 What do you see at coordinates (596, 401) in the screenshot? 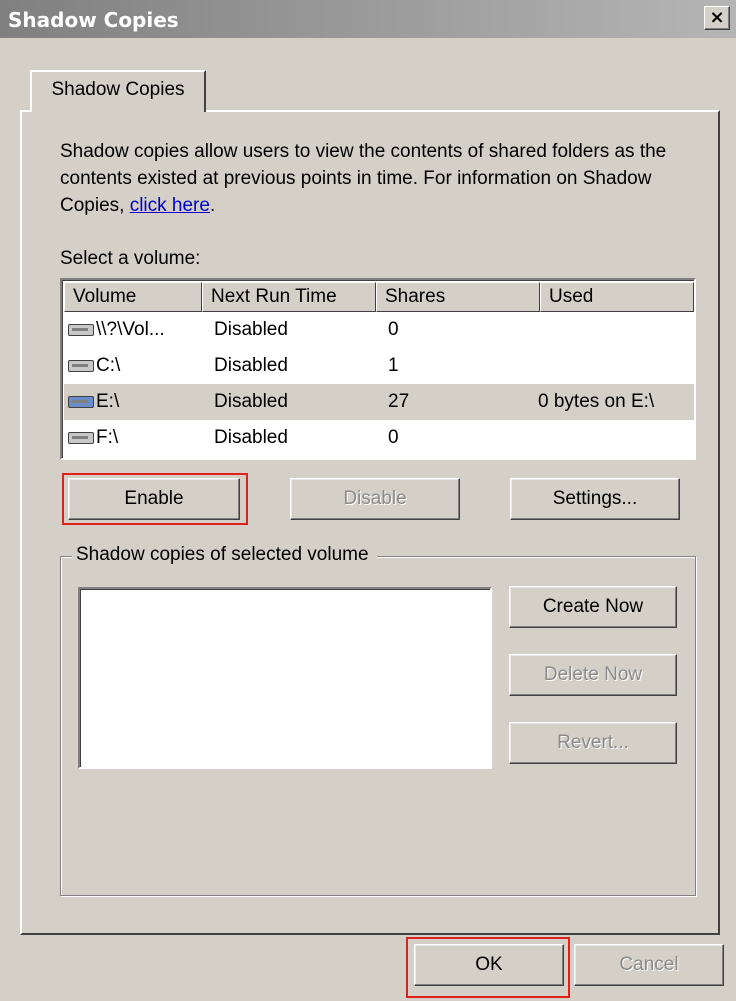
I see `used-space: 0 bytes on E:\` at bounding box center [596, 401].